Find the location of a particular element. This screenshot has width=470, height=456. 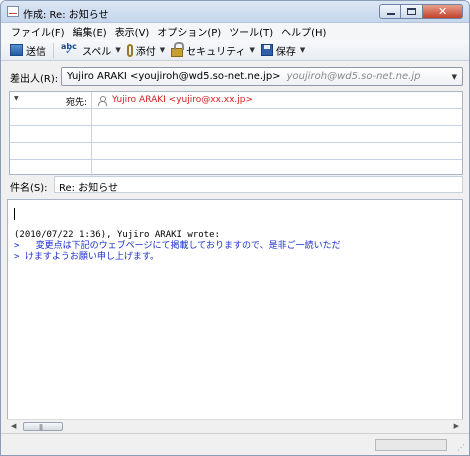

save-label: 保存 is located at coordinates (285, 52).